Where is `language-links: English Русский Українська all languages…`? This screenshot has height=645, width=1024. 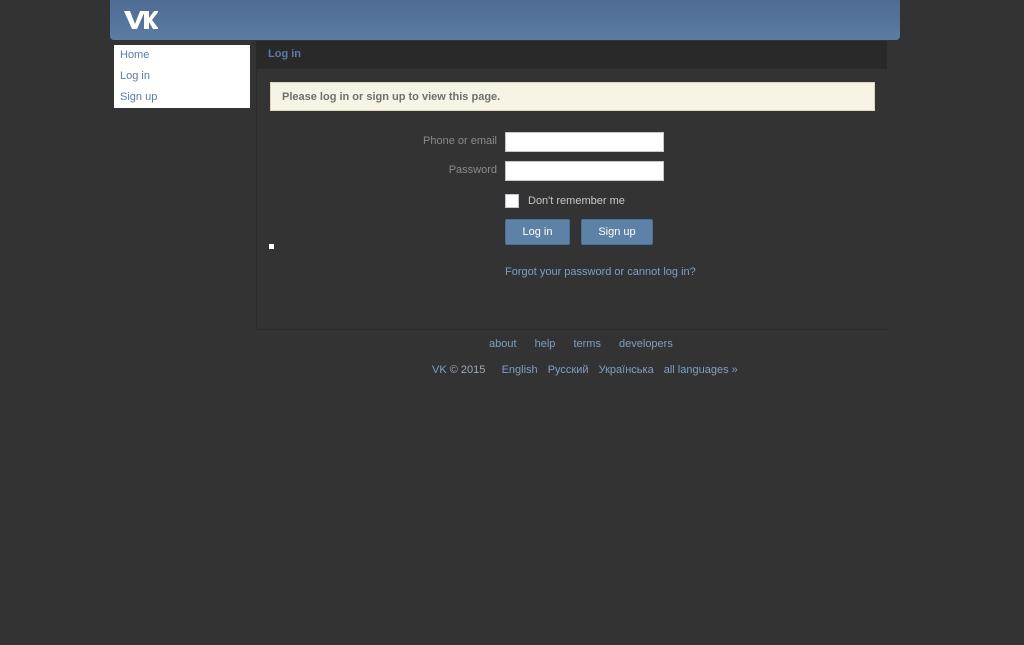 language-links: English Русский Українська all languages… is located at coordinates (613, 370).